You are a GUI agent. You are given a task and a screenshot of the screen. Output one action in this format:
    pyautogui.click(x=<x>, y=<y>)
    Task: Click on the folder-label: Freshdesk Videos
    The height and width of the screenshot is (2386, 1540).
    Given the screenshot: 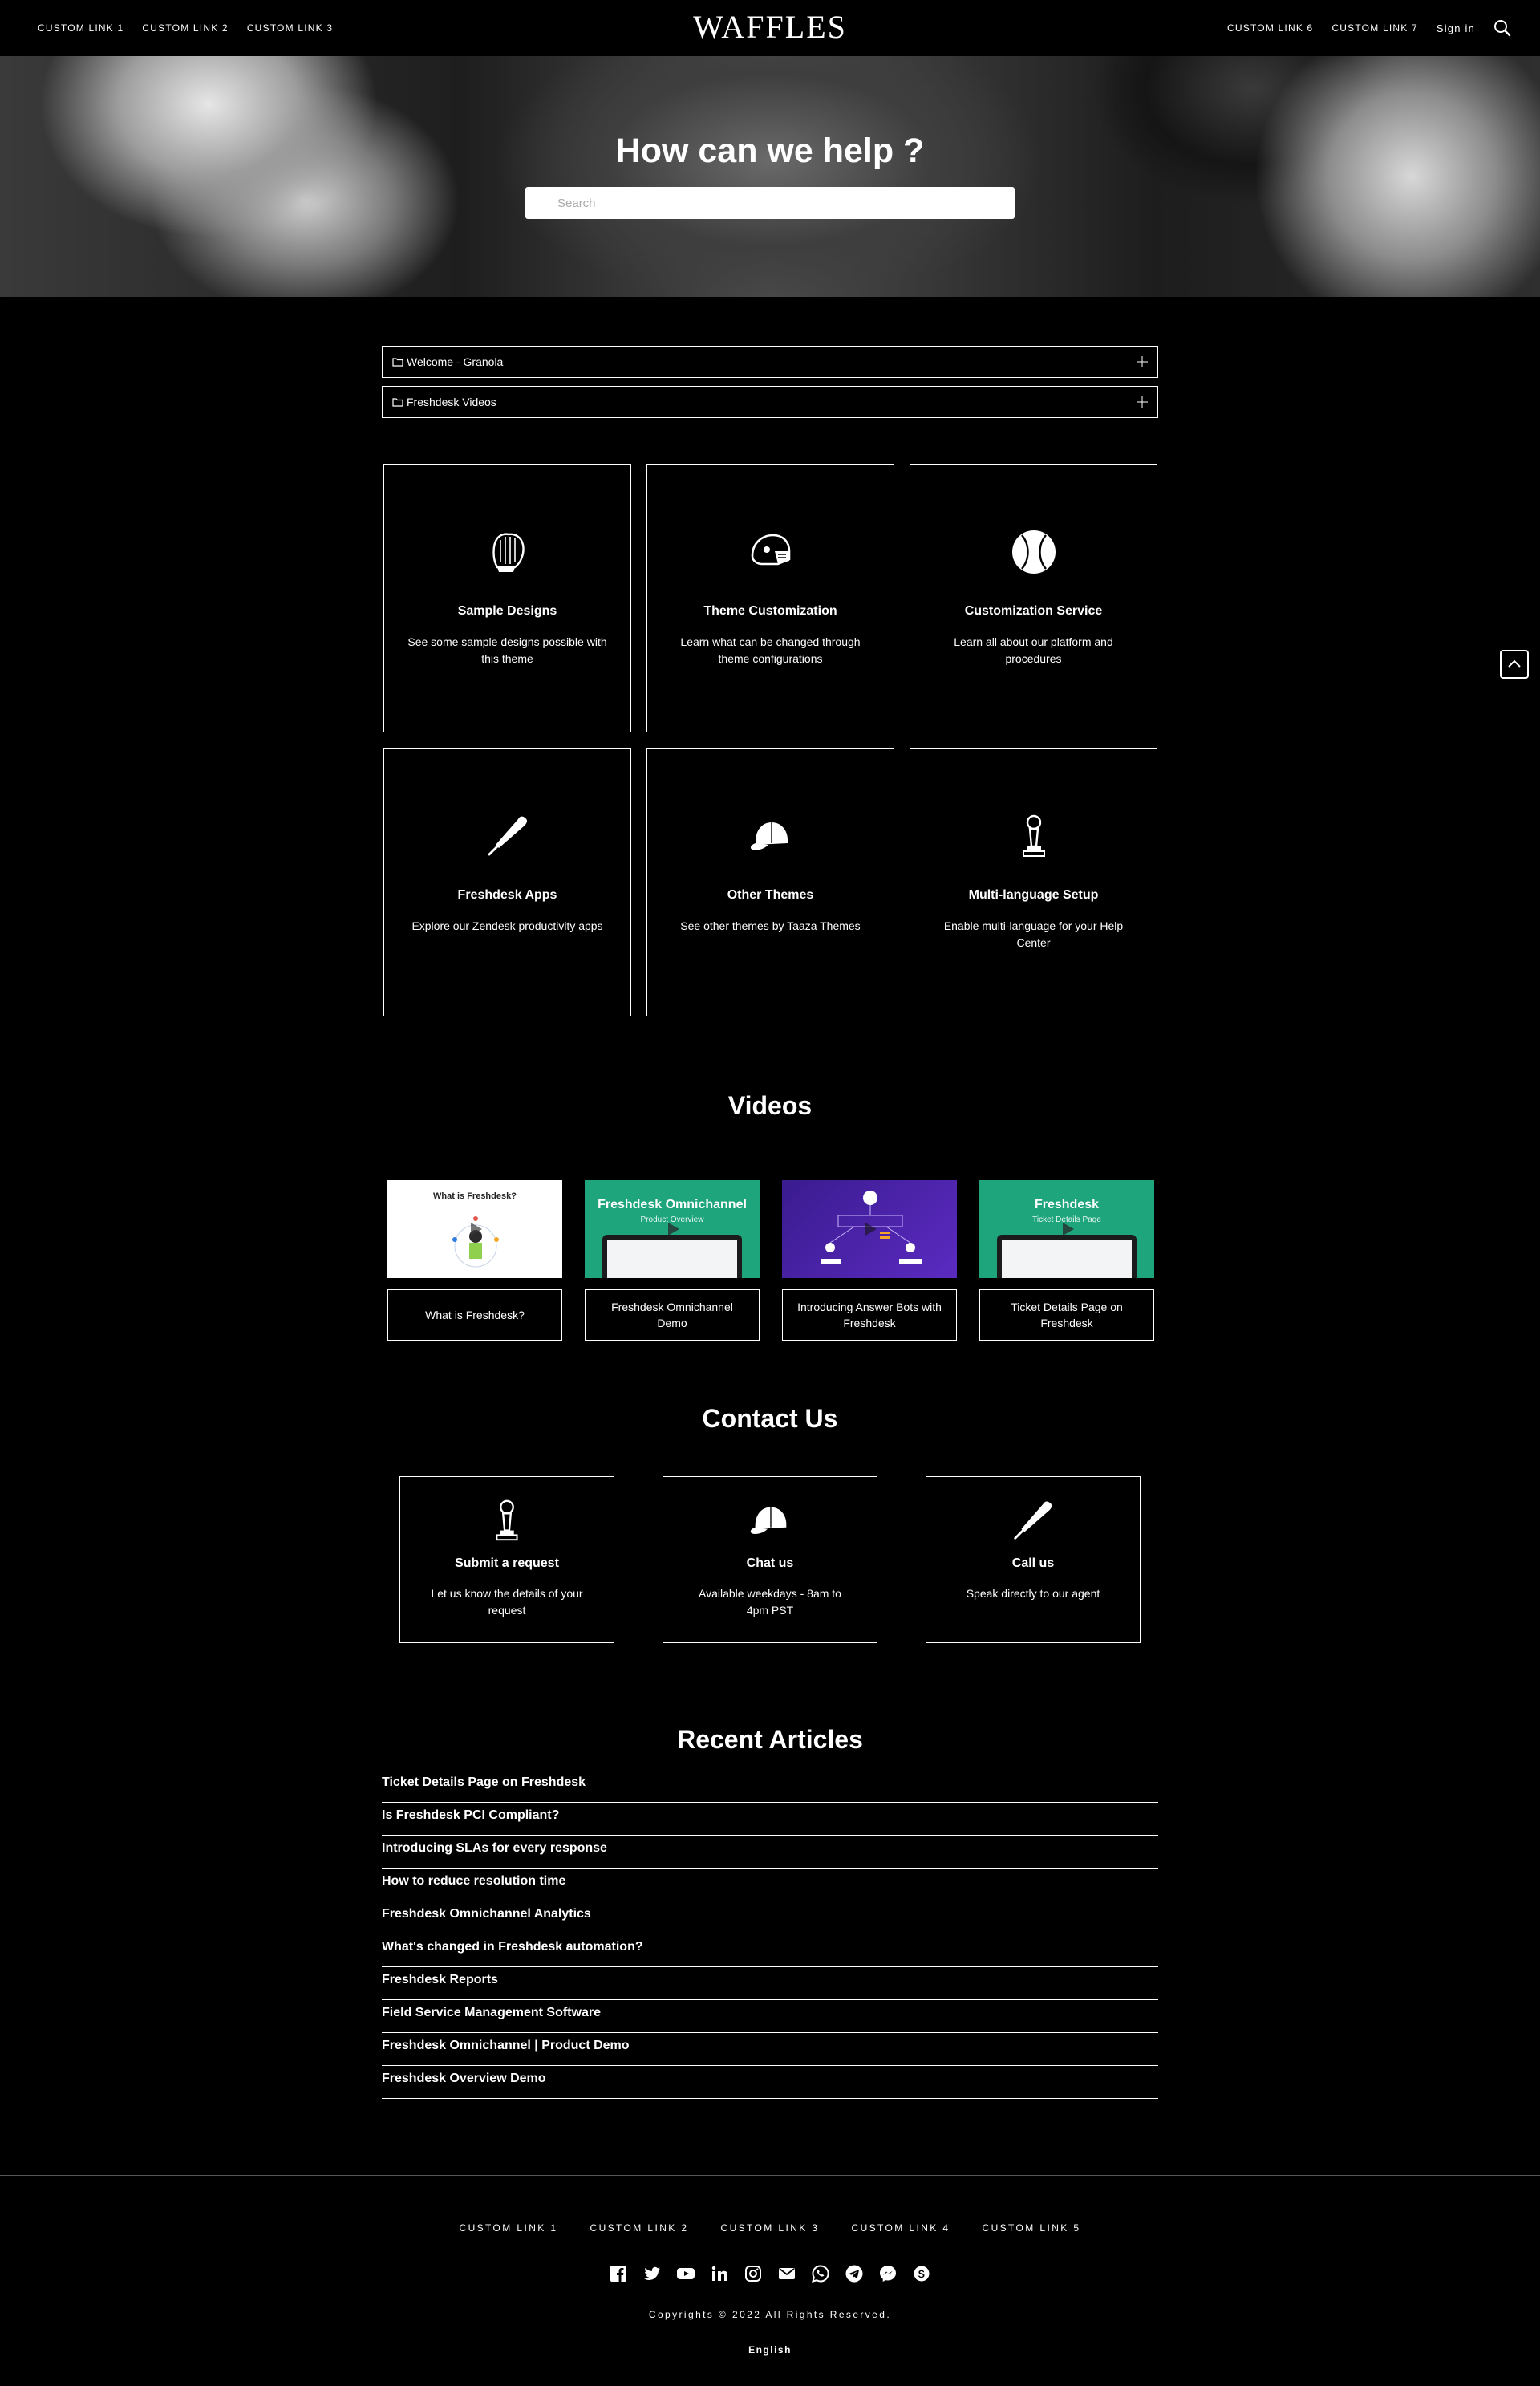 What is the action you would take?
    pyautogui.click(x=451, y=402)
    